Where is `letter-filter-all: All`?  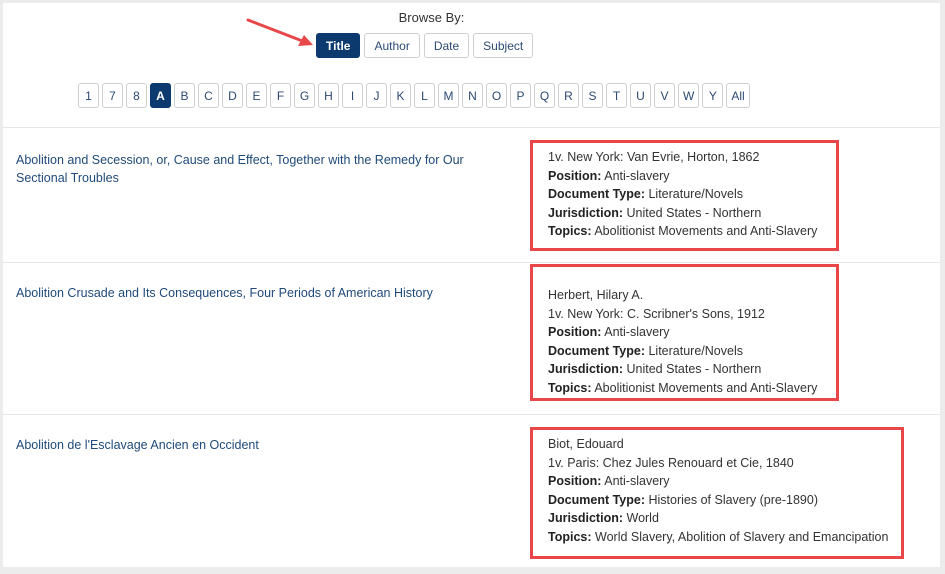 letter-filter-all: All is located at coordinates (738, 95).